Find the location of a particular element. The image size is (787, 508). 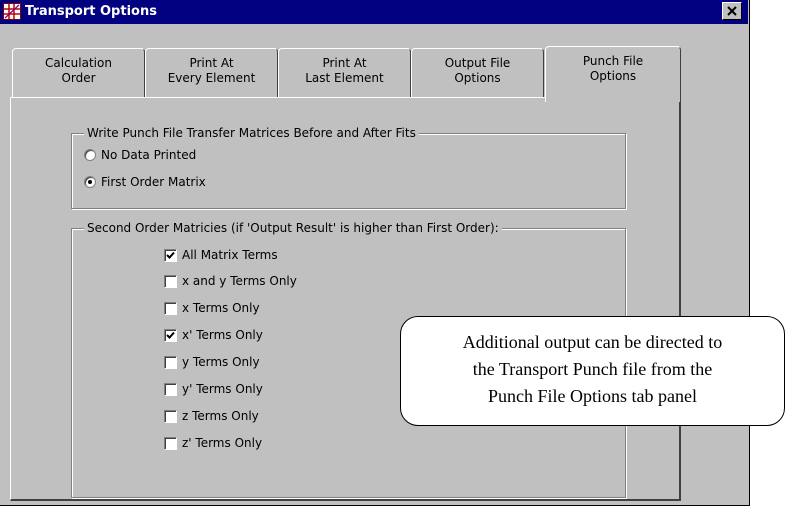

checkbox-label: All Matrix Terms is located at coordinates (230, 255).